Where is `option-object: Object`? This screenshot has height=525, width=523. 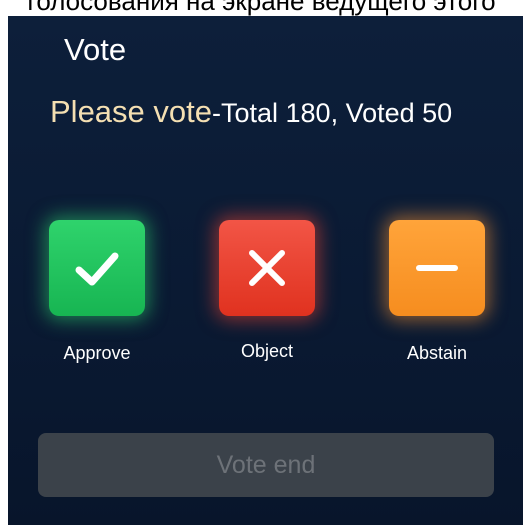 option-object: Object is located at coordinates (267, 291).